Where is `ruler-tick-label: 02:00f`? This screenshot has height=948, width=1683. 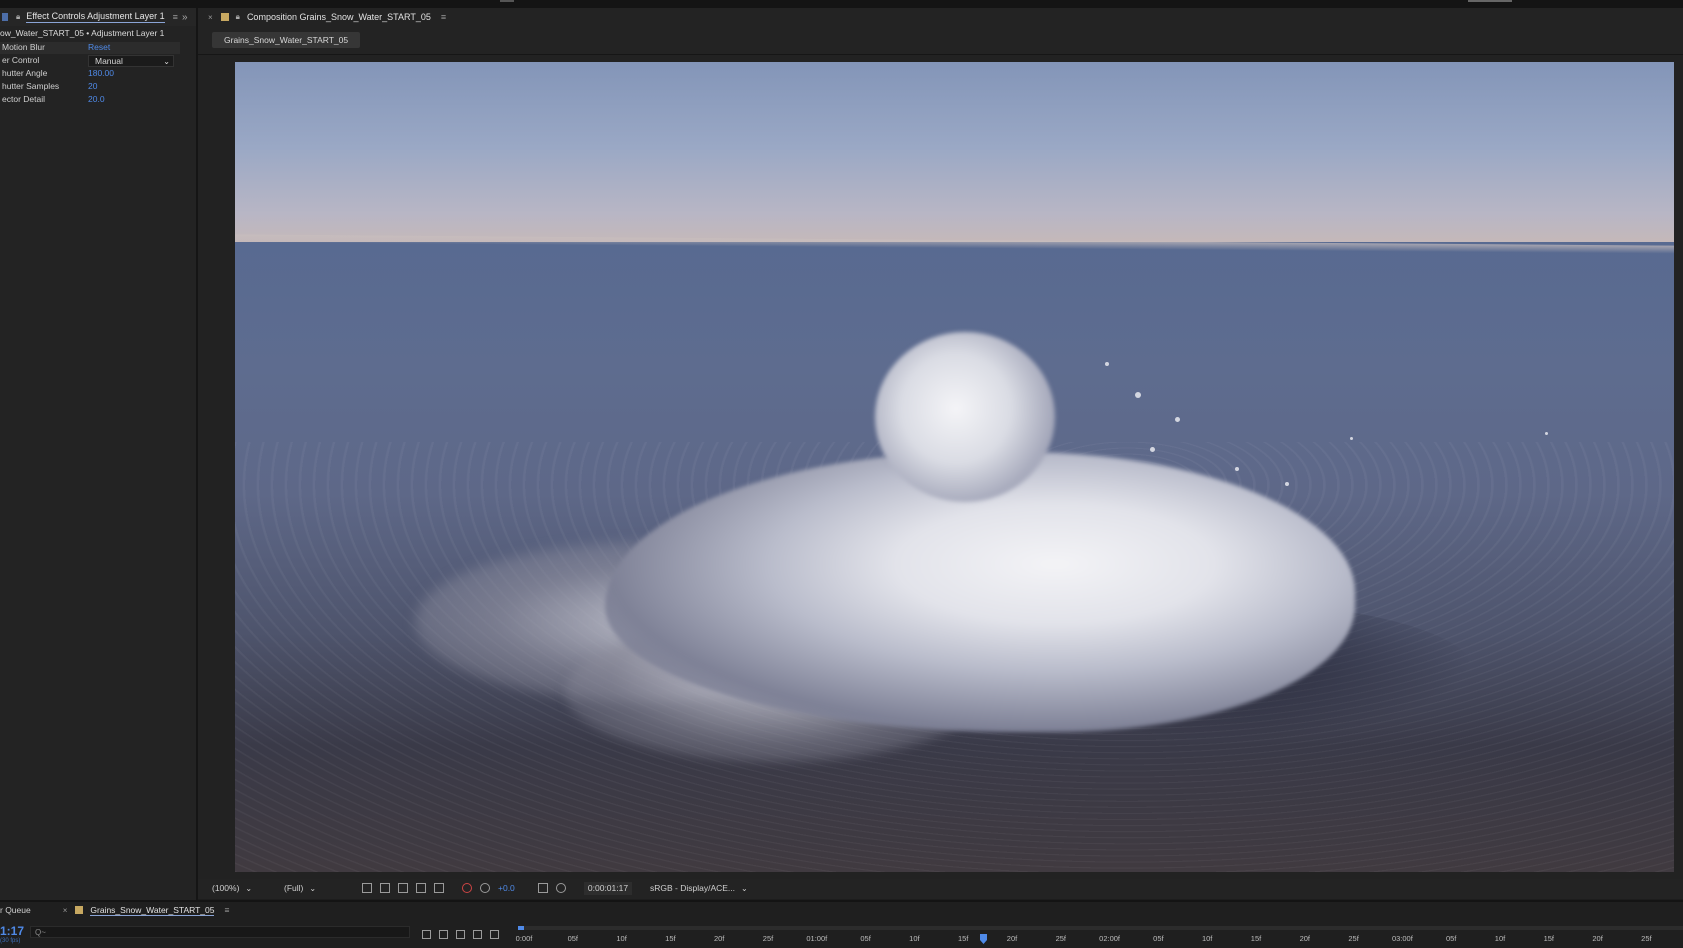
ruler-tick-label: 02:00f is located at coordinates (1110, 938).